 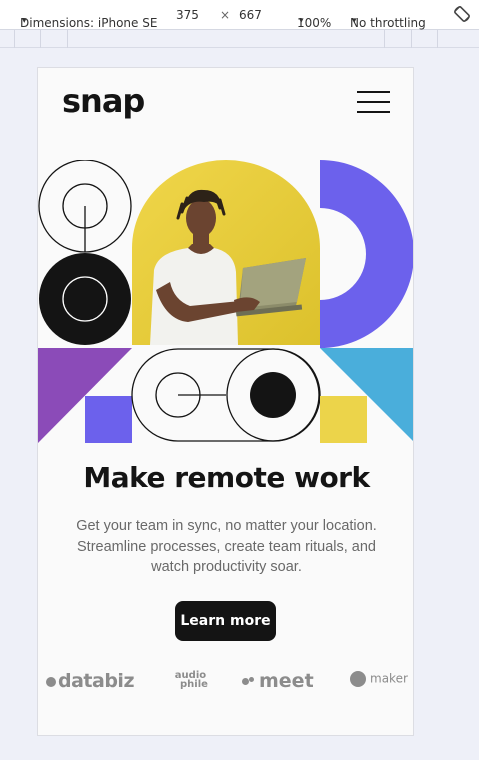 I want to click on client-logos: databiz audio phile meet maker, so click(x=225, y=682).